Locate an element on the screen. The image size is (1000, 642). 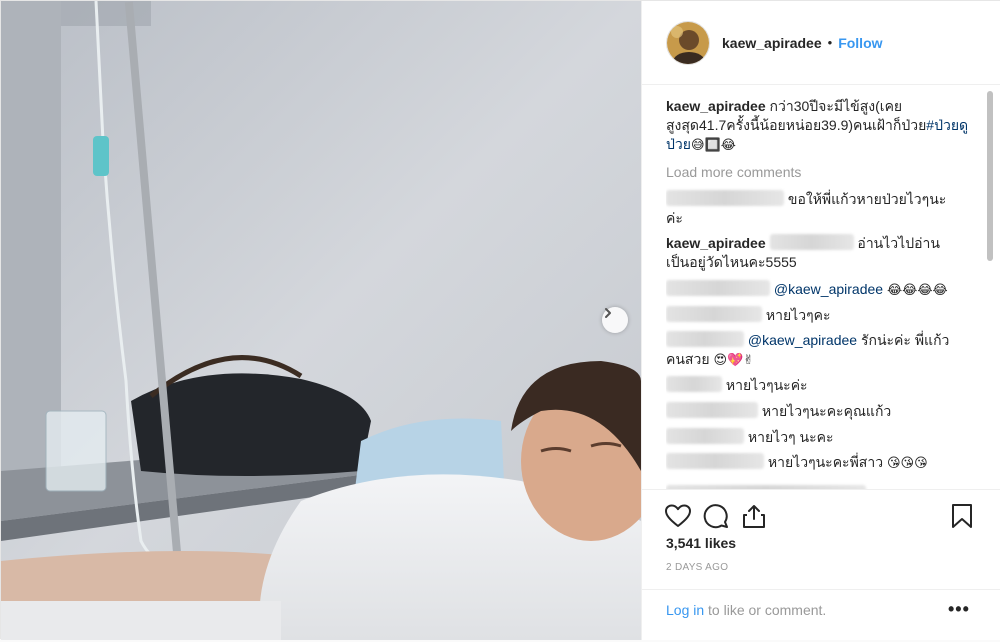
follow-button: Follow is located at coordinates (860, 43).